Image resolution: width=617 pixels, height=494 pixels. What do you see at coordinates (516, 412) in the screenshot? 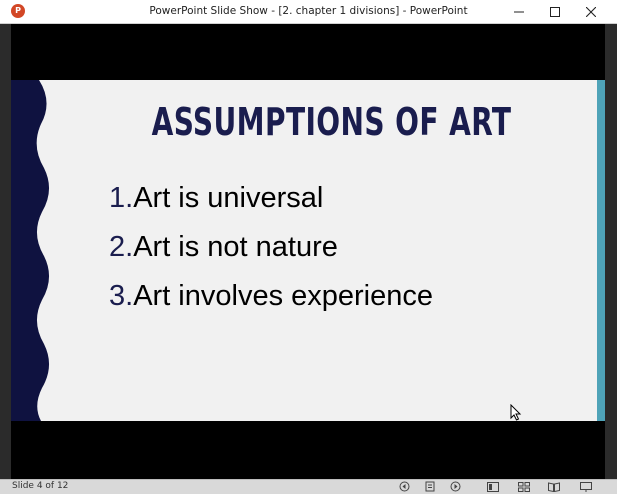
I see `mouse-pointer-icon` at bounding box center [516, 412].